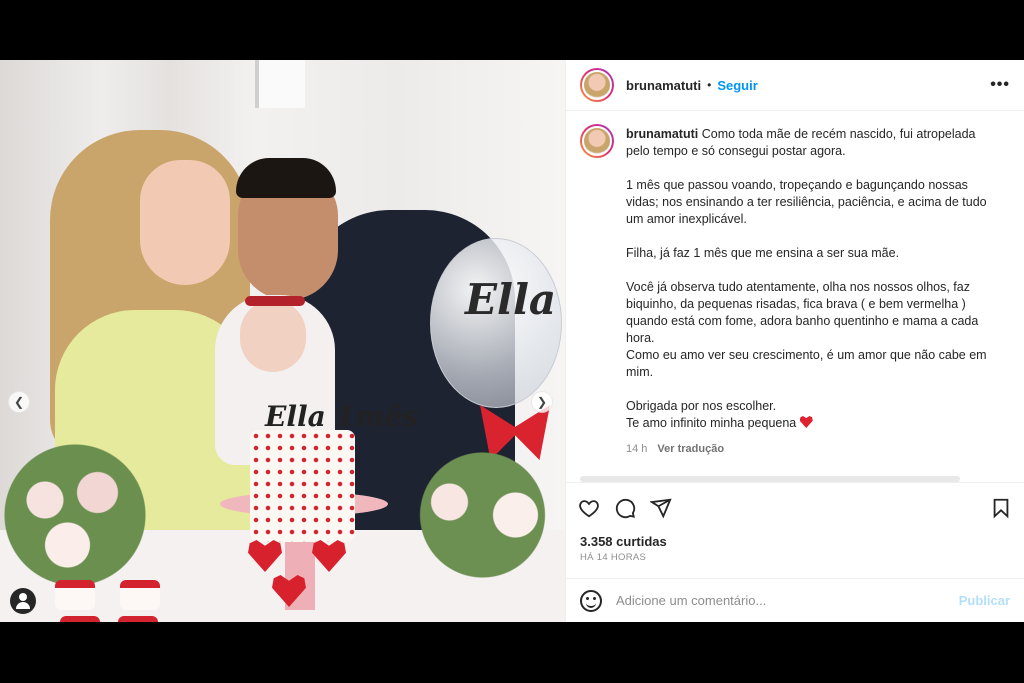 The width and height of the screenshot is (1024, 683). I want to click on photo-window, so click(280, 84).